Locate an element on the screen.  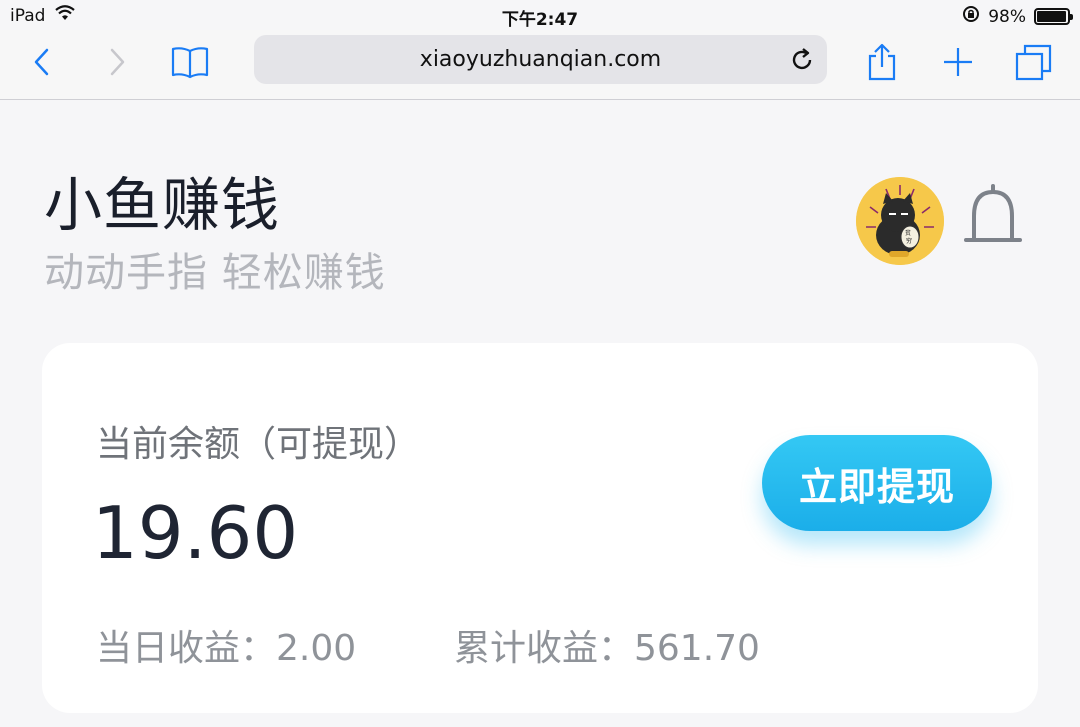
tabs-button is located at coordinates (1034, 62).